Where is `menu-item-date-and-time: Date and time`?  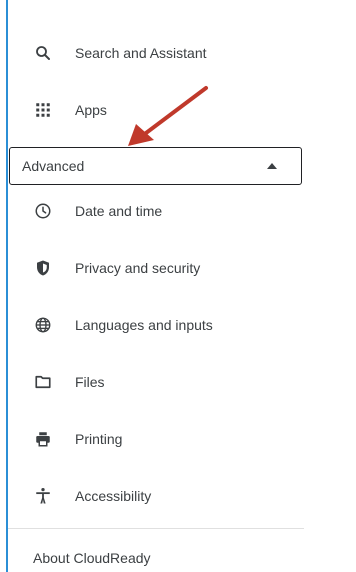
menu-item-date-and-time: Date and time is located at coordinates (155, 211).